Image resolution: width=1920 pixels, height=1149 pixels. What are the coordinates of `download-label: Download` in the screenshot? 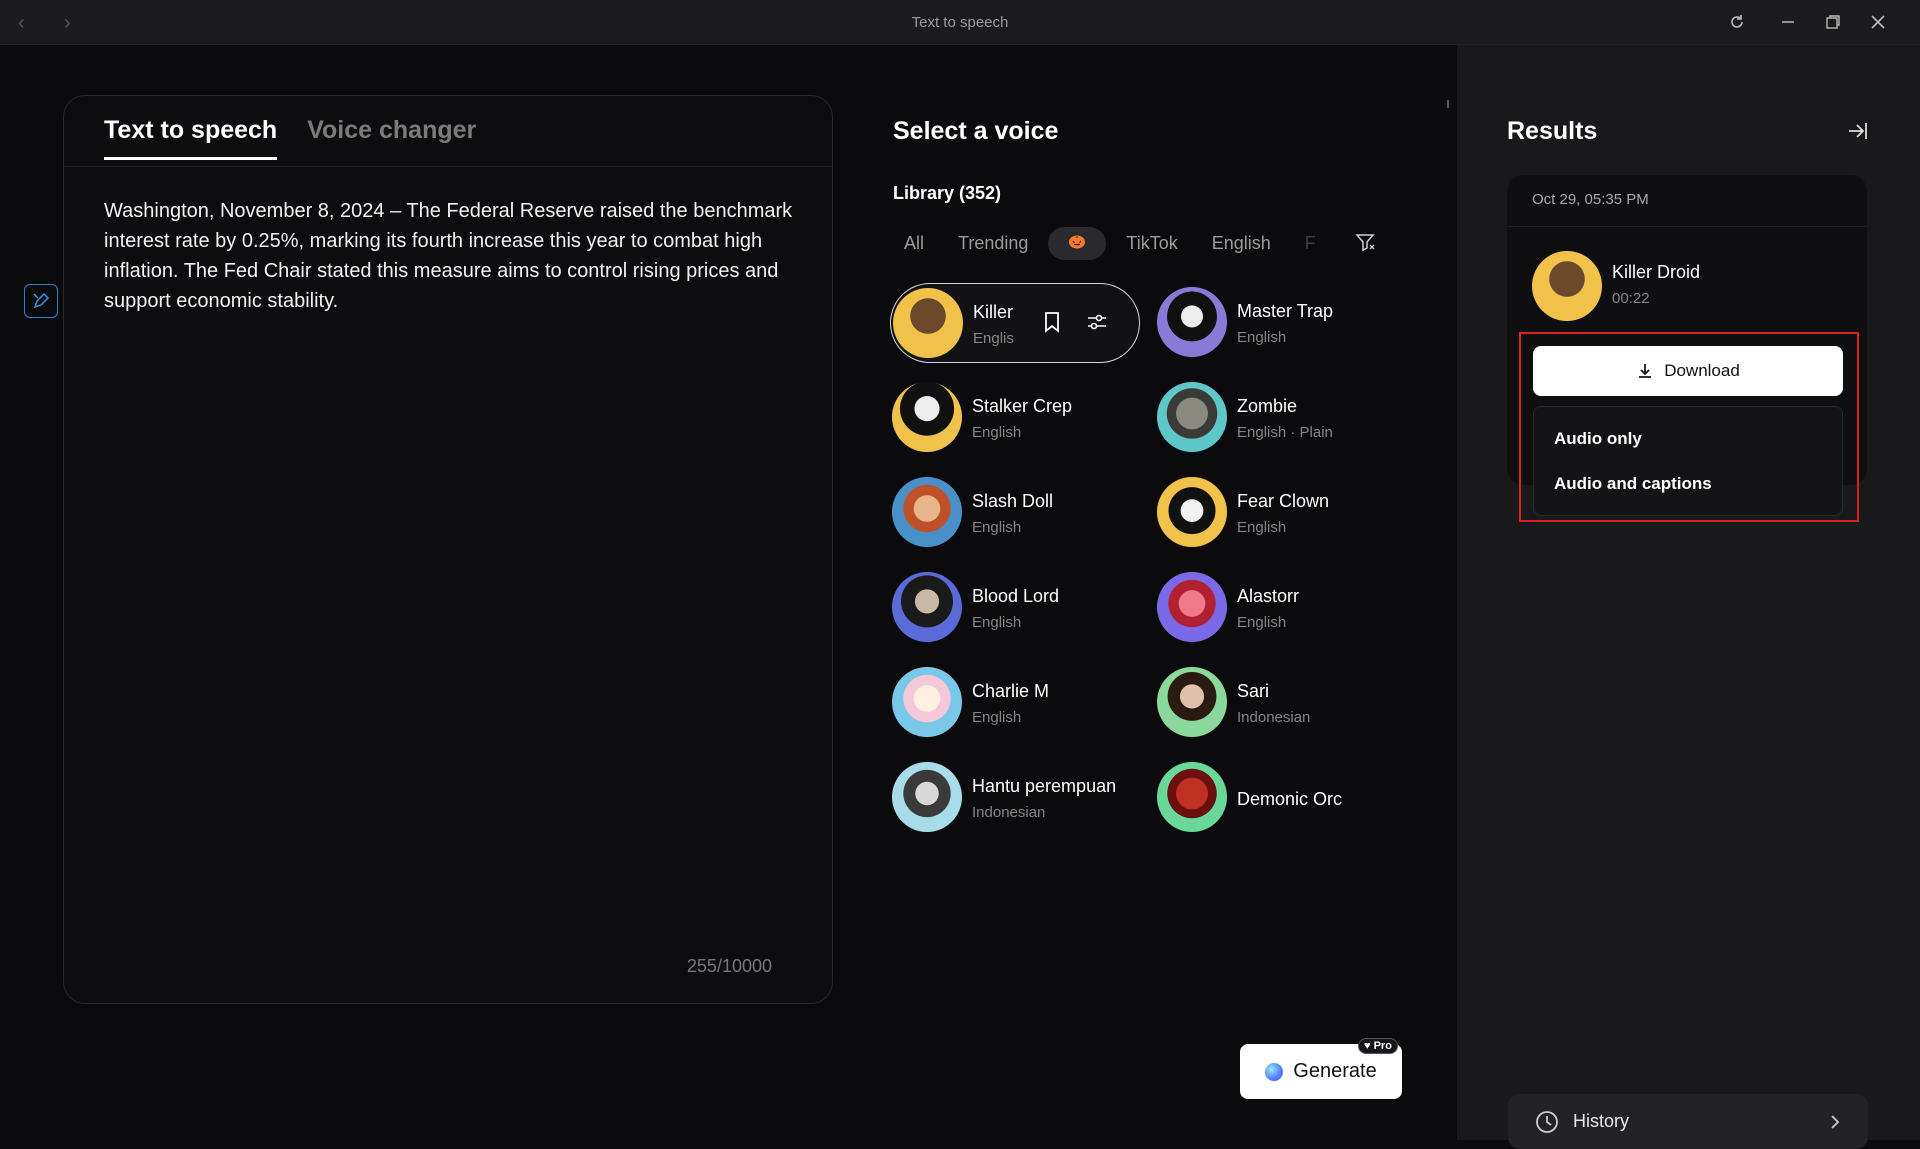 It's located at (1702, 370).